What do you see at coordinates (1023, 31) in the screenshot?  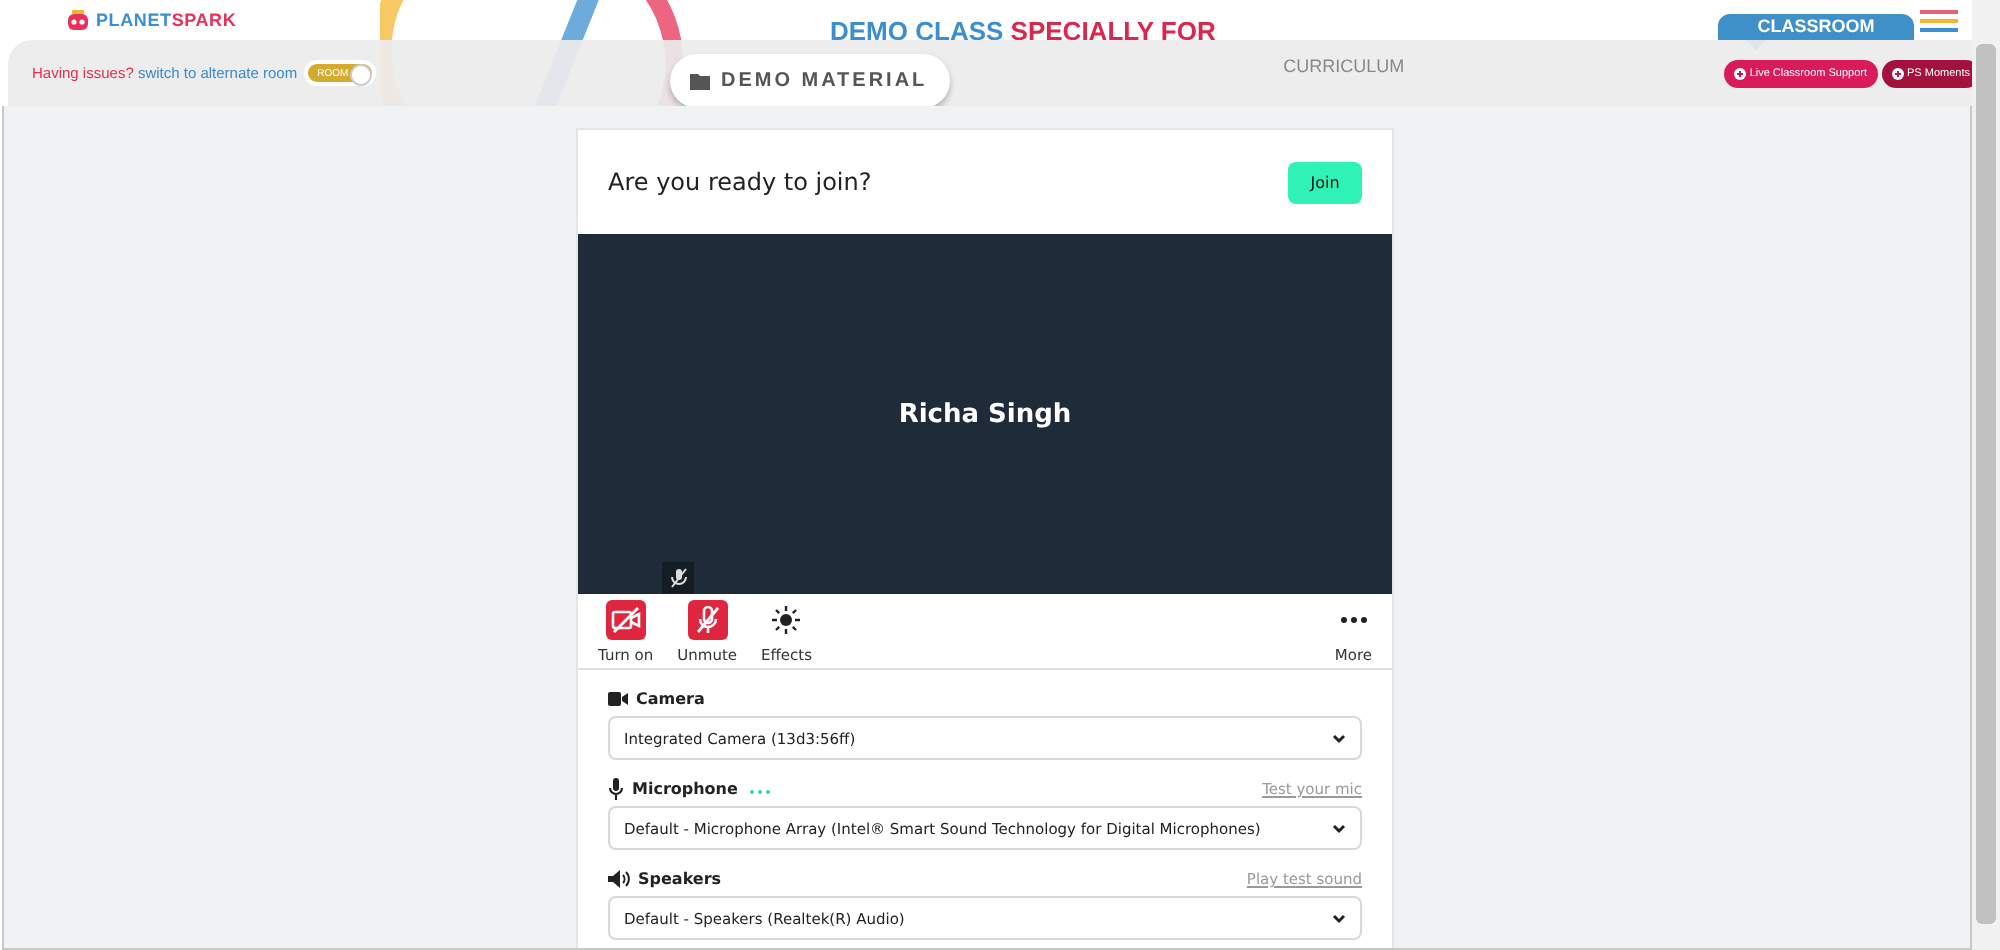 I see `banner-title: DEMO CLASS SPECIALLY FOR` at bounding box center [1023, 31].